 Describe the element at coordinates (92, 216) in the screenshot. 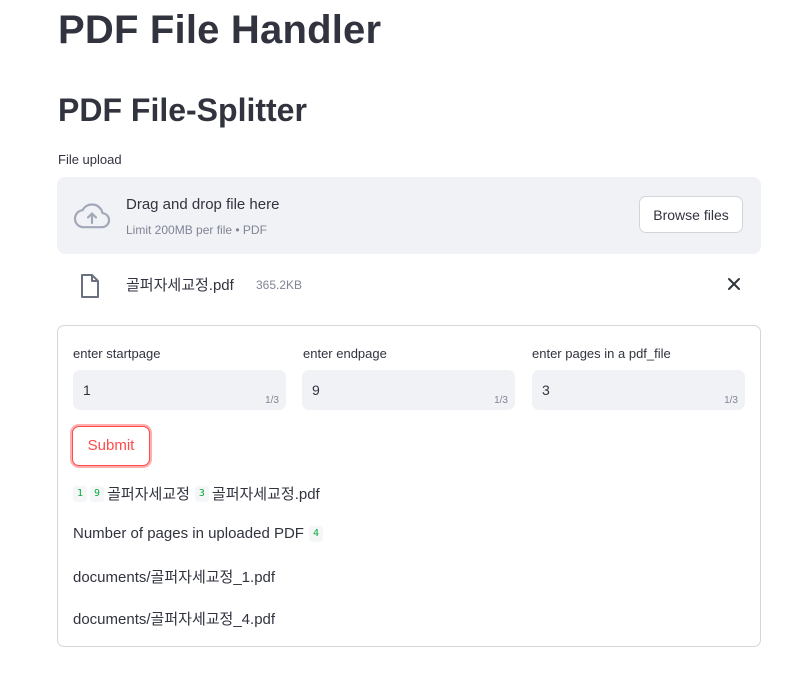

I see `cloud-upload-icon` at that location.